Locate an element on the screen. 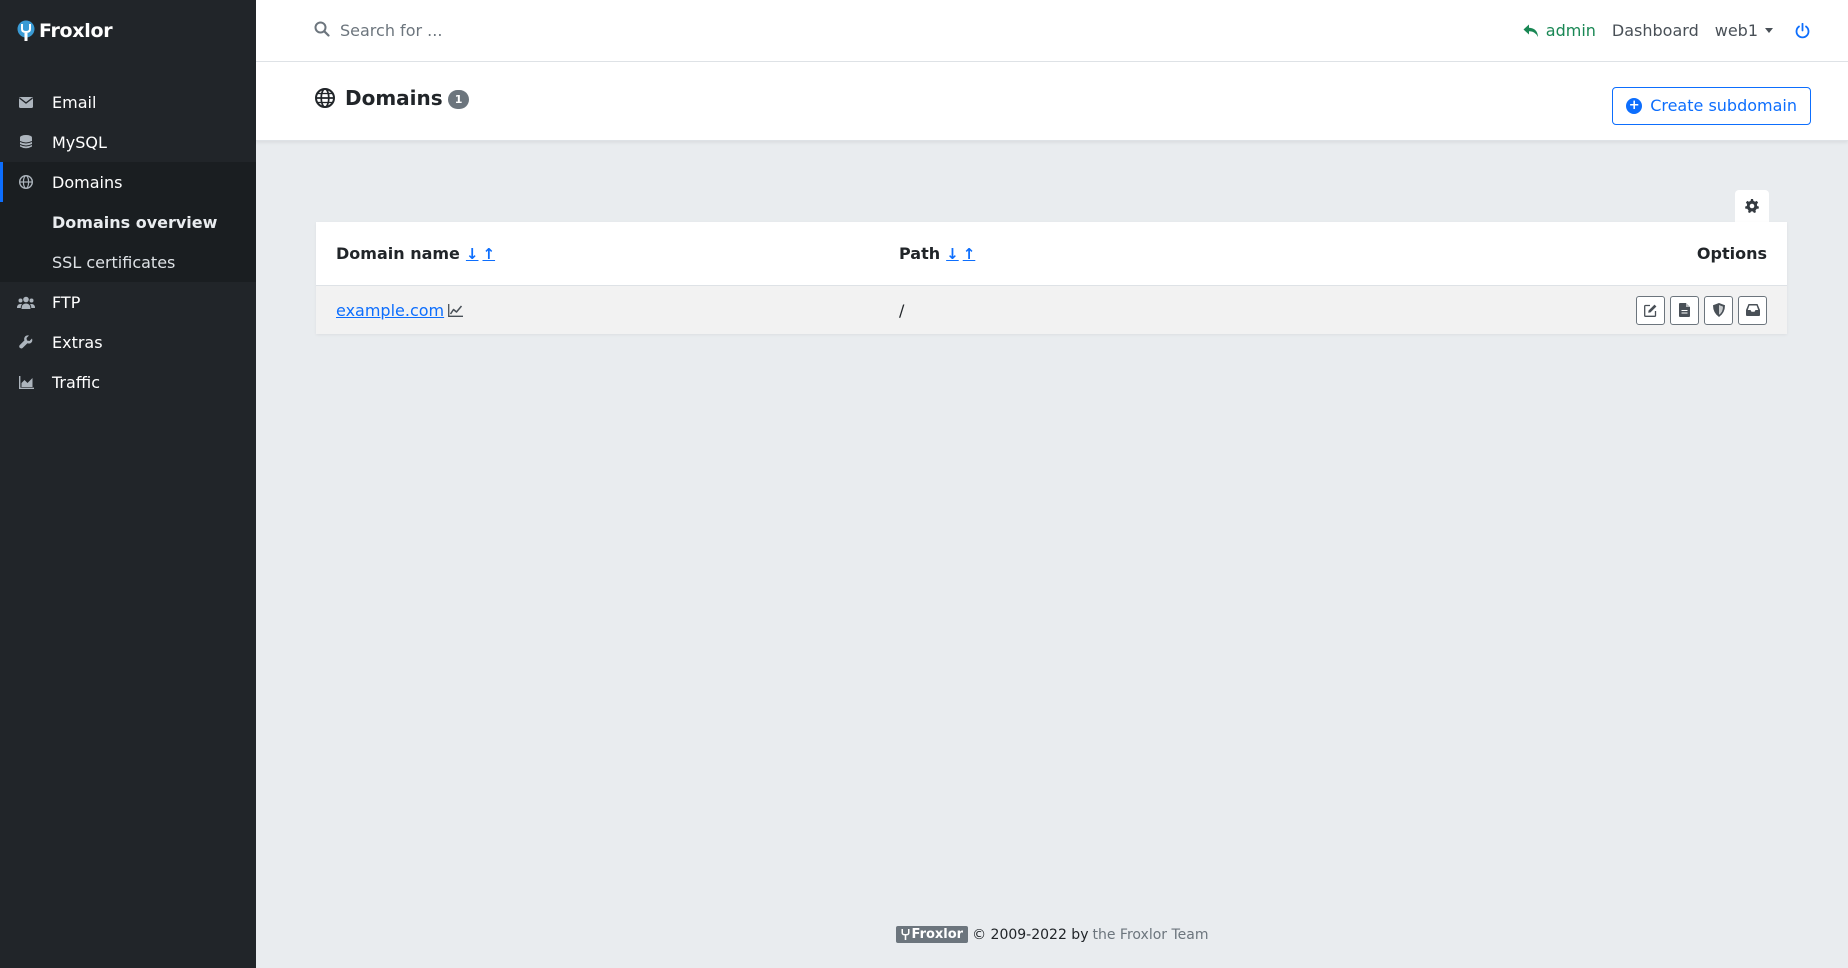 Image resolution: width=1848 pixels, height=968 pixels. domains-subnav: Domains overview SSL certificates is located at coordinates (128, 242).